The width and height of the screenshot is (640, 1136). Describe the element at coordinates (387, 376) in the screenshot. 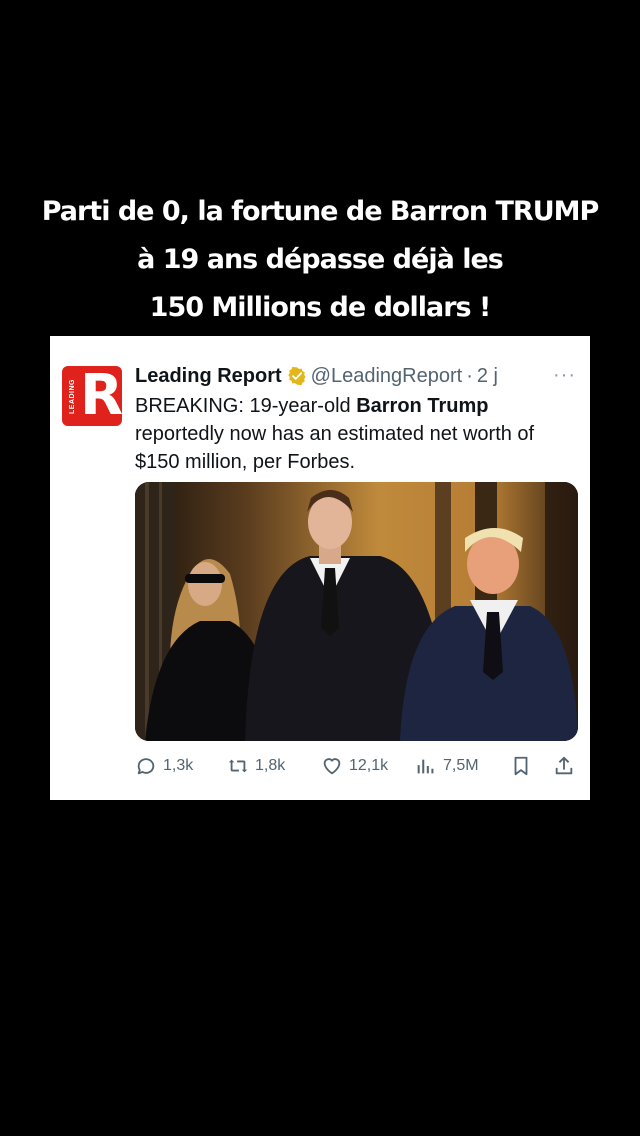

I see `author-handle: @LeadingReport` at that location.